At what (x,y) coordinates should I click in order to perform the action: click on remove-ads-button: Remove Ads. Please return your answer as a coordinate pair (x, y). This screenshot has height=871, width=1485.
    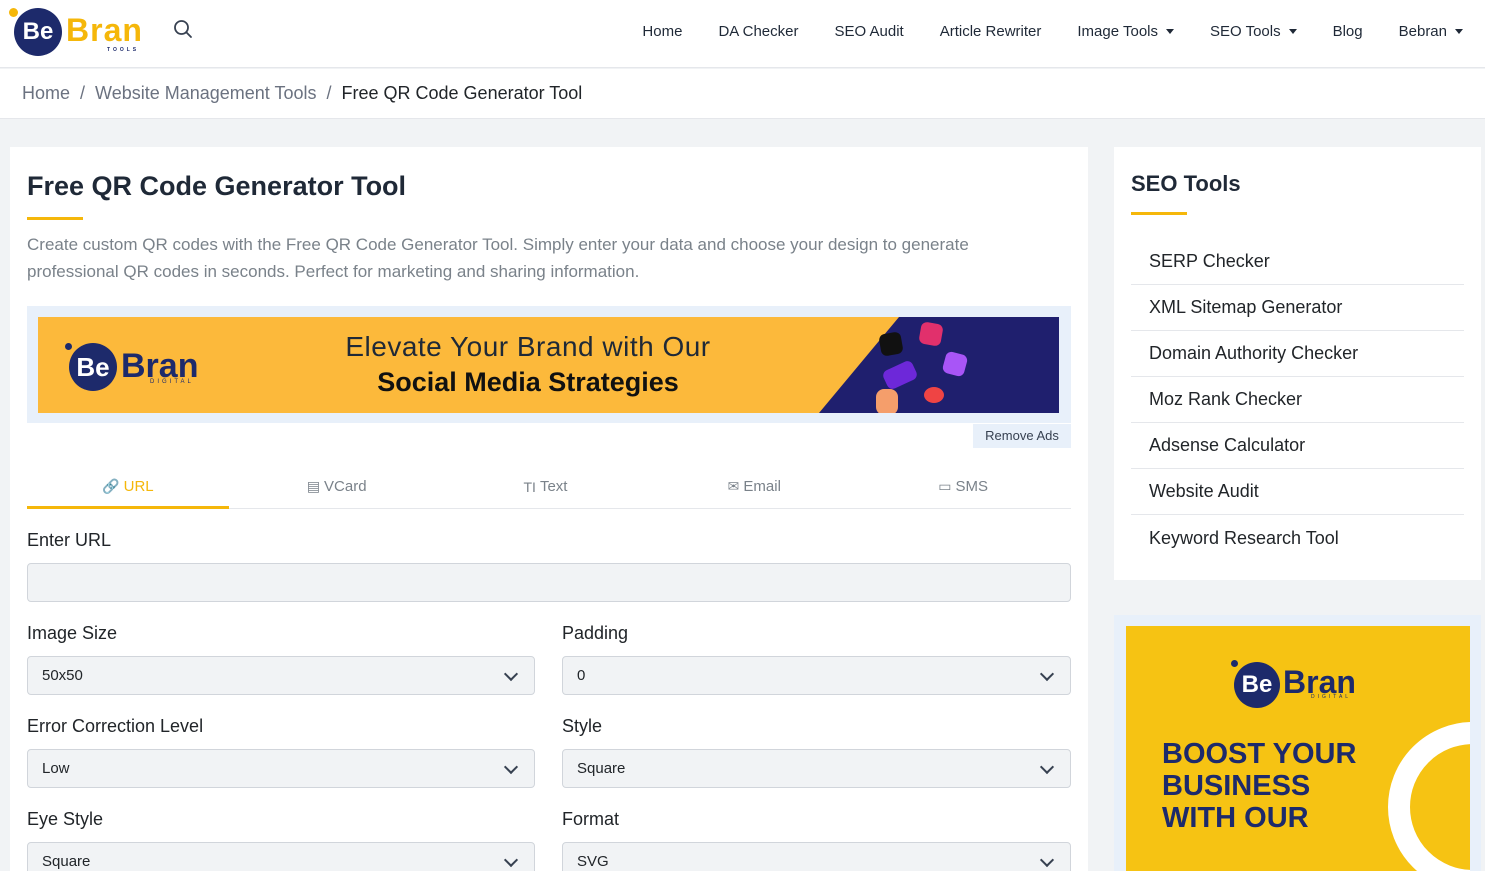
    Looking at the image, I should click on (1022, 436).